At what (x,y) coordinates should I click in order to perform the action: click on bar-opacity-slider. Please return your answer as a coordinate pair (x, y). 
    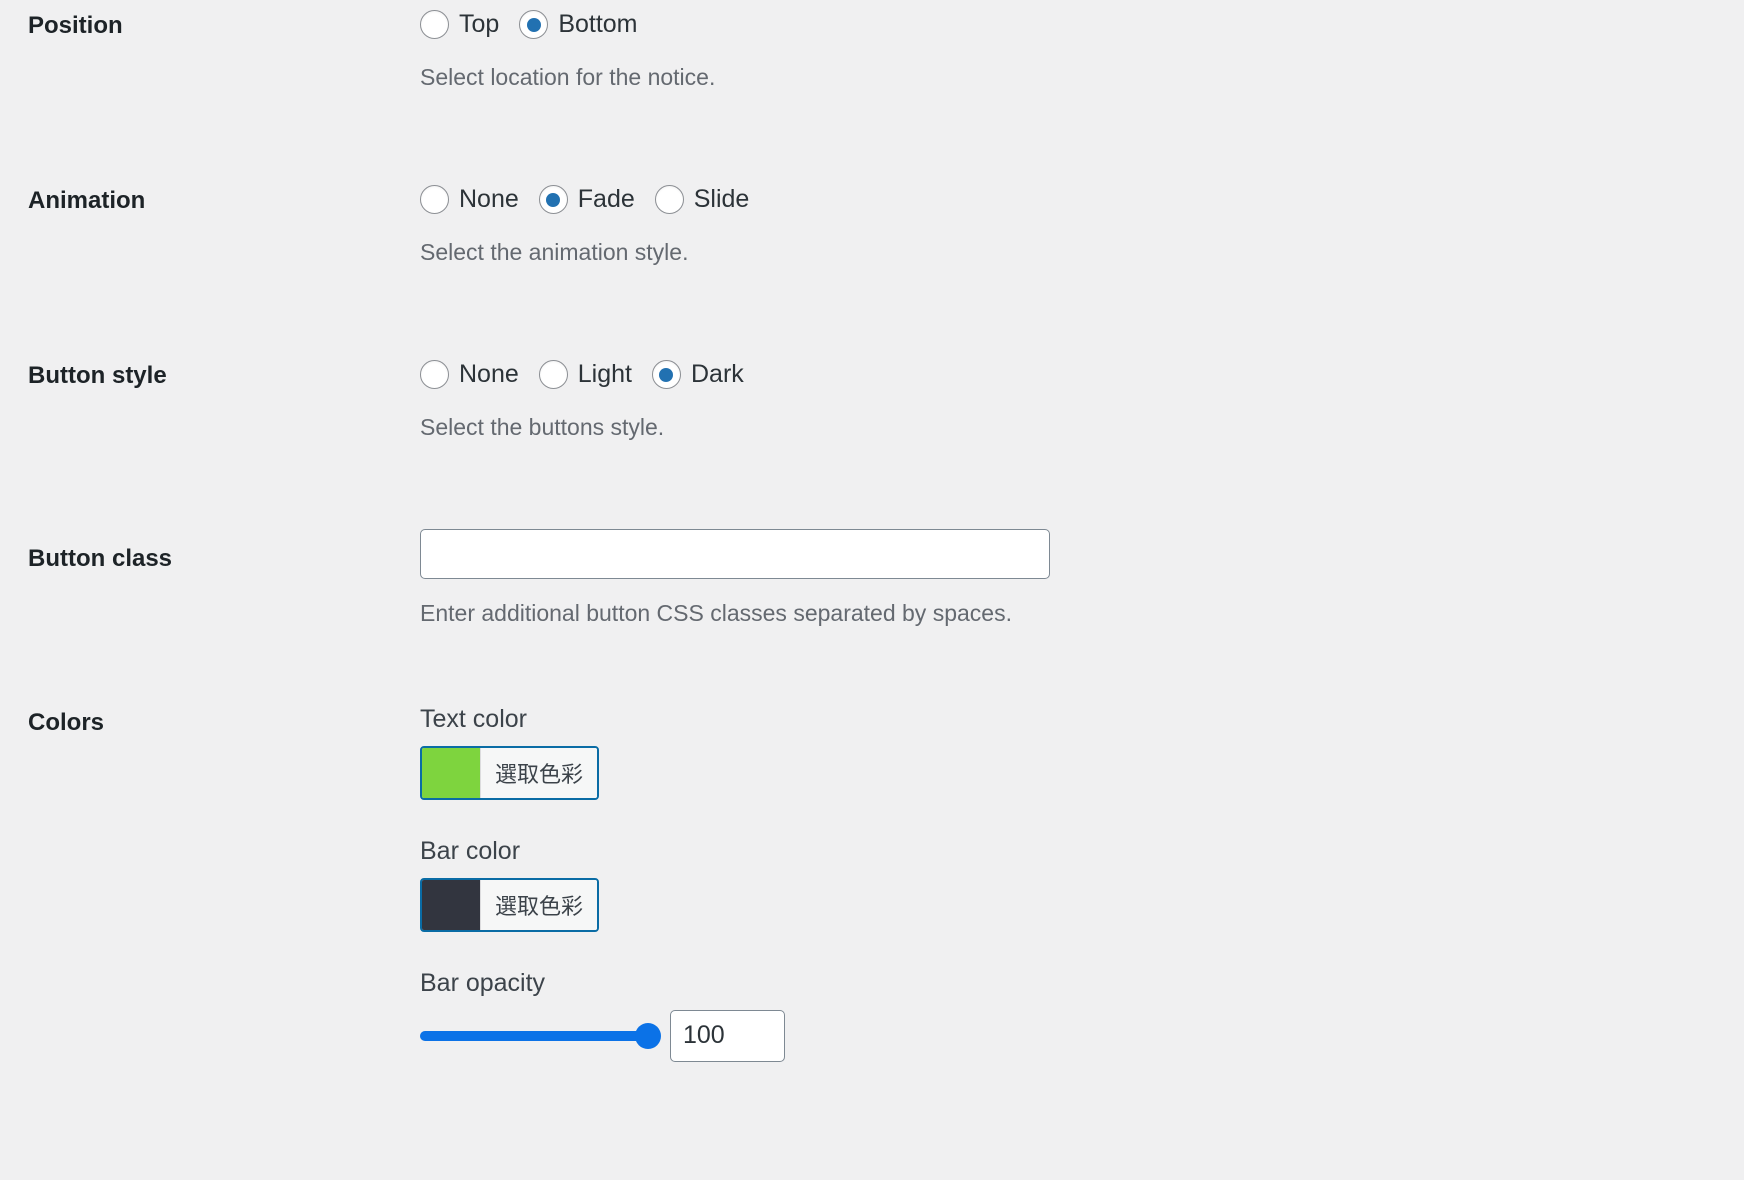
    Looking at the image, I should click on (540, 1035).